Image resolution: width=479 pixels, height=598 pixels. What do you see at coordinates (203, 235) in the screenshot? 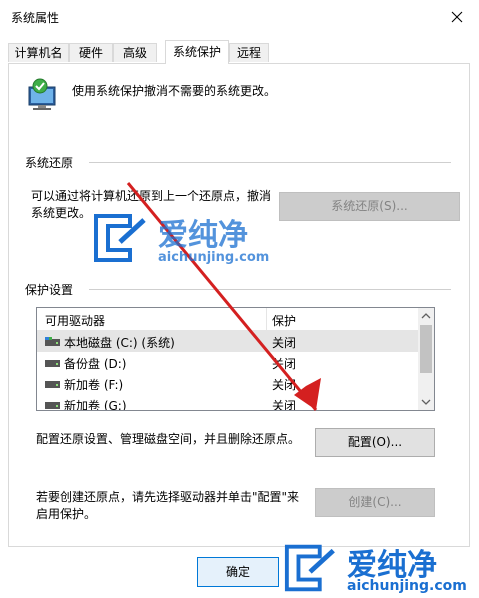
I see `watermark-brand: 爱纯净` at bounding box center [203, 235].